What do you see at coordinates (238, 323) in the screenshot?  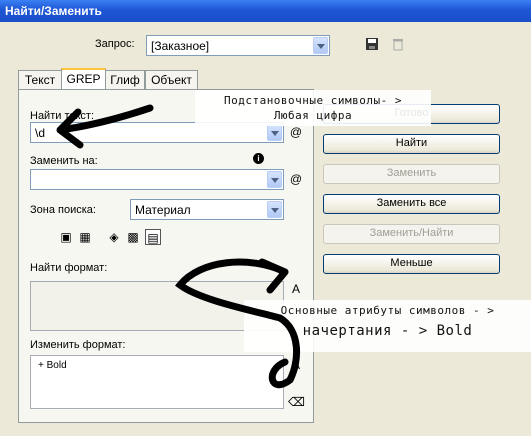 I see `arrow-to-format-boxes` at bounding box center [238, 323].